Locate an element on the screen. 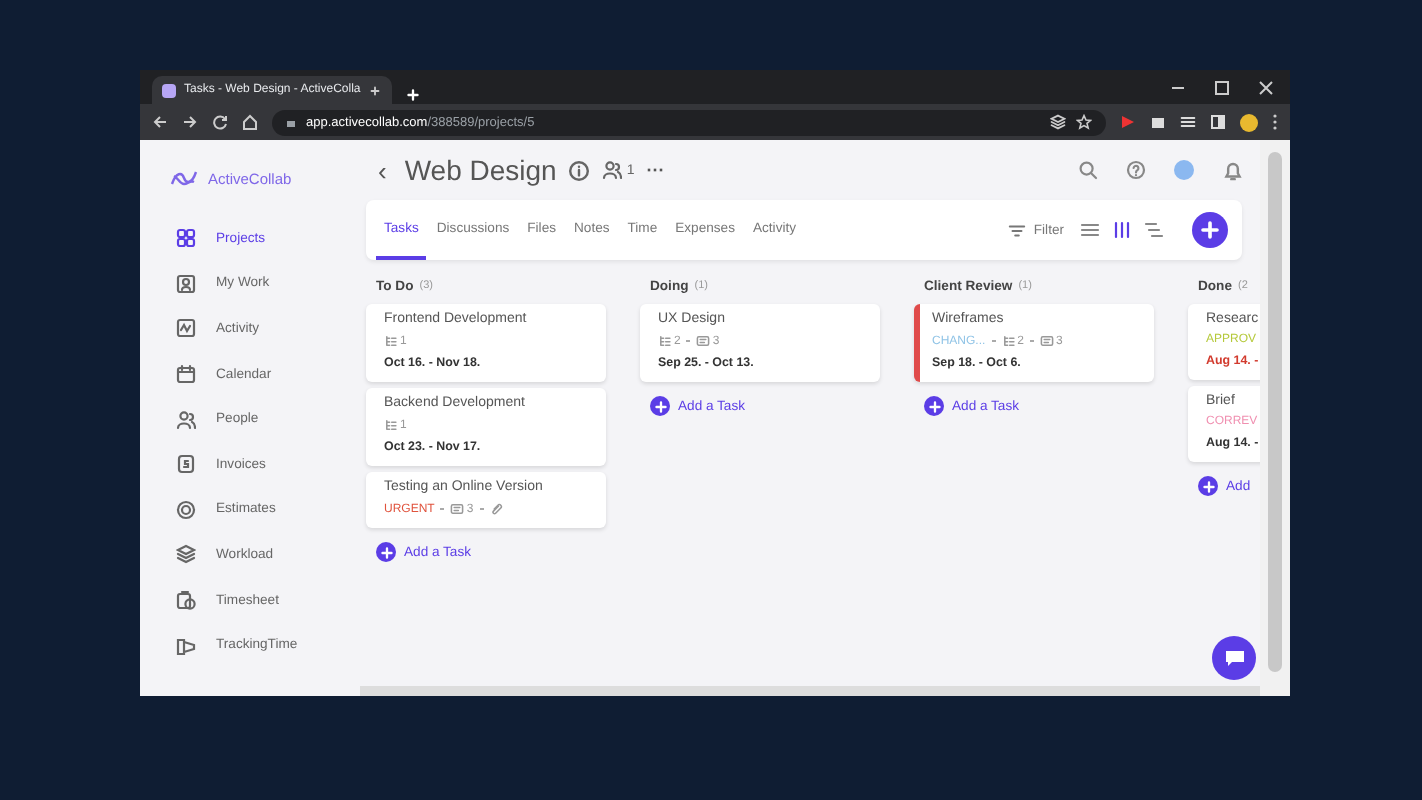  list-icon is located at coordinates (1090, 230).